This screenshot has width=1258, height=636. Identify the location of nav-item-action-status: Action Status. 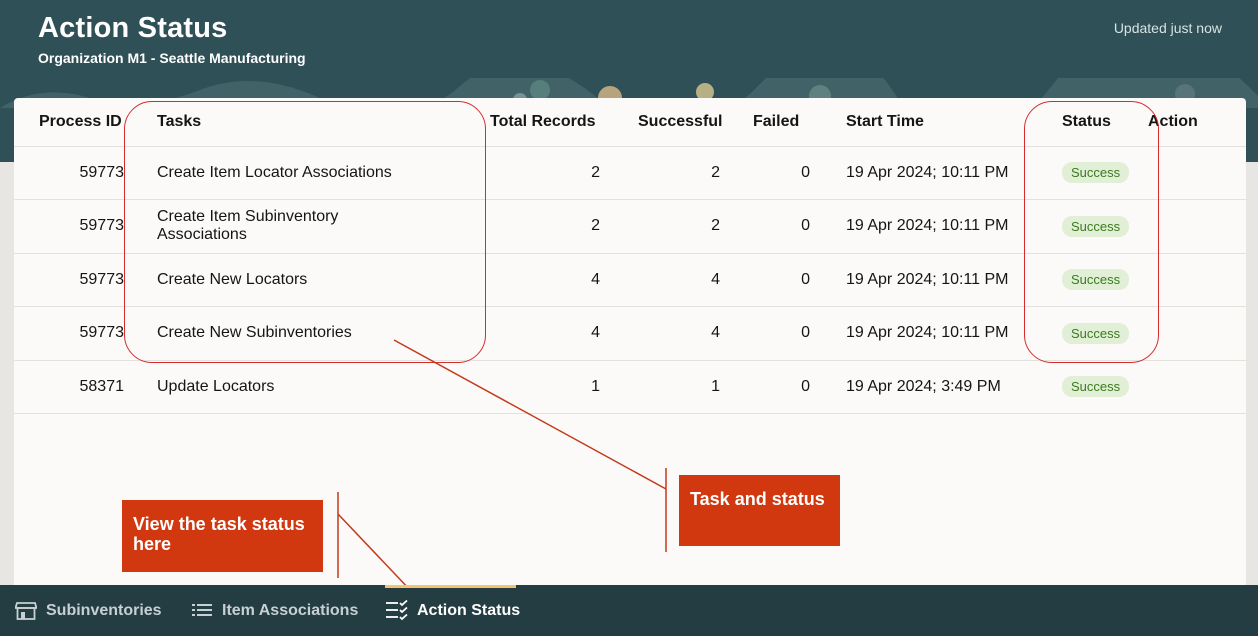
(452, 610).